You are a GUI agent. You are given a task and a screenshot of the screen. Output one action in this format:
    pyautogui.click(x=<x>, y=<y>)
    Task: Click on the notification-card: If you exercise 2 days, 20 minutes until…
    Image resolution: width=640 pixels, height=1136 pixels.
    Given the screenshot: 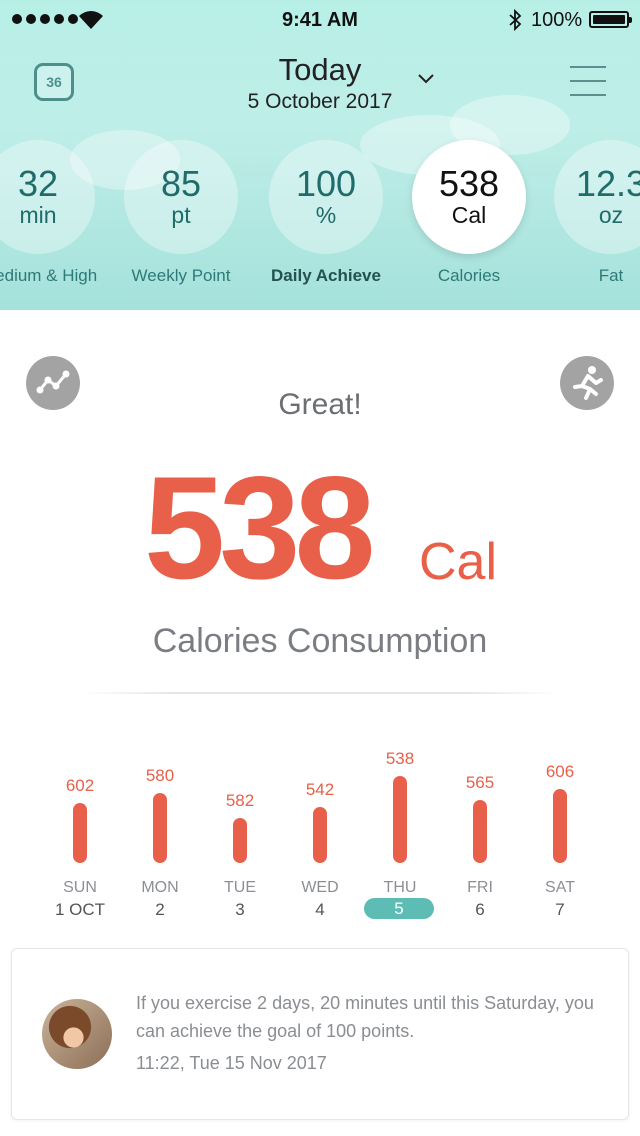 What is the action you would take?
    pyautogui.click(x=320, y=1034)
    